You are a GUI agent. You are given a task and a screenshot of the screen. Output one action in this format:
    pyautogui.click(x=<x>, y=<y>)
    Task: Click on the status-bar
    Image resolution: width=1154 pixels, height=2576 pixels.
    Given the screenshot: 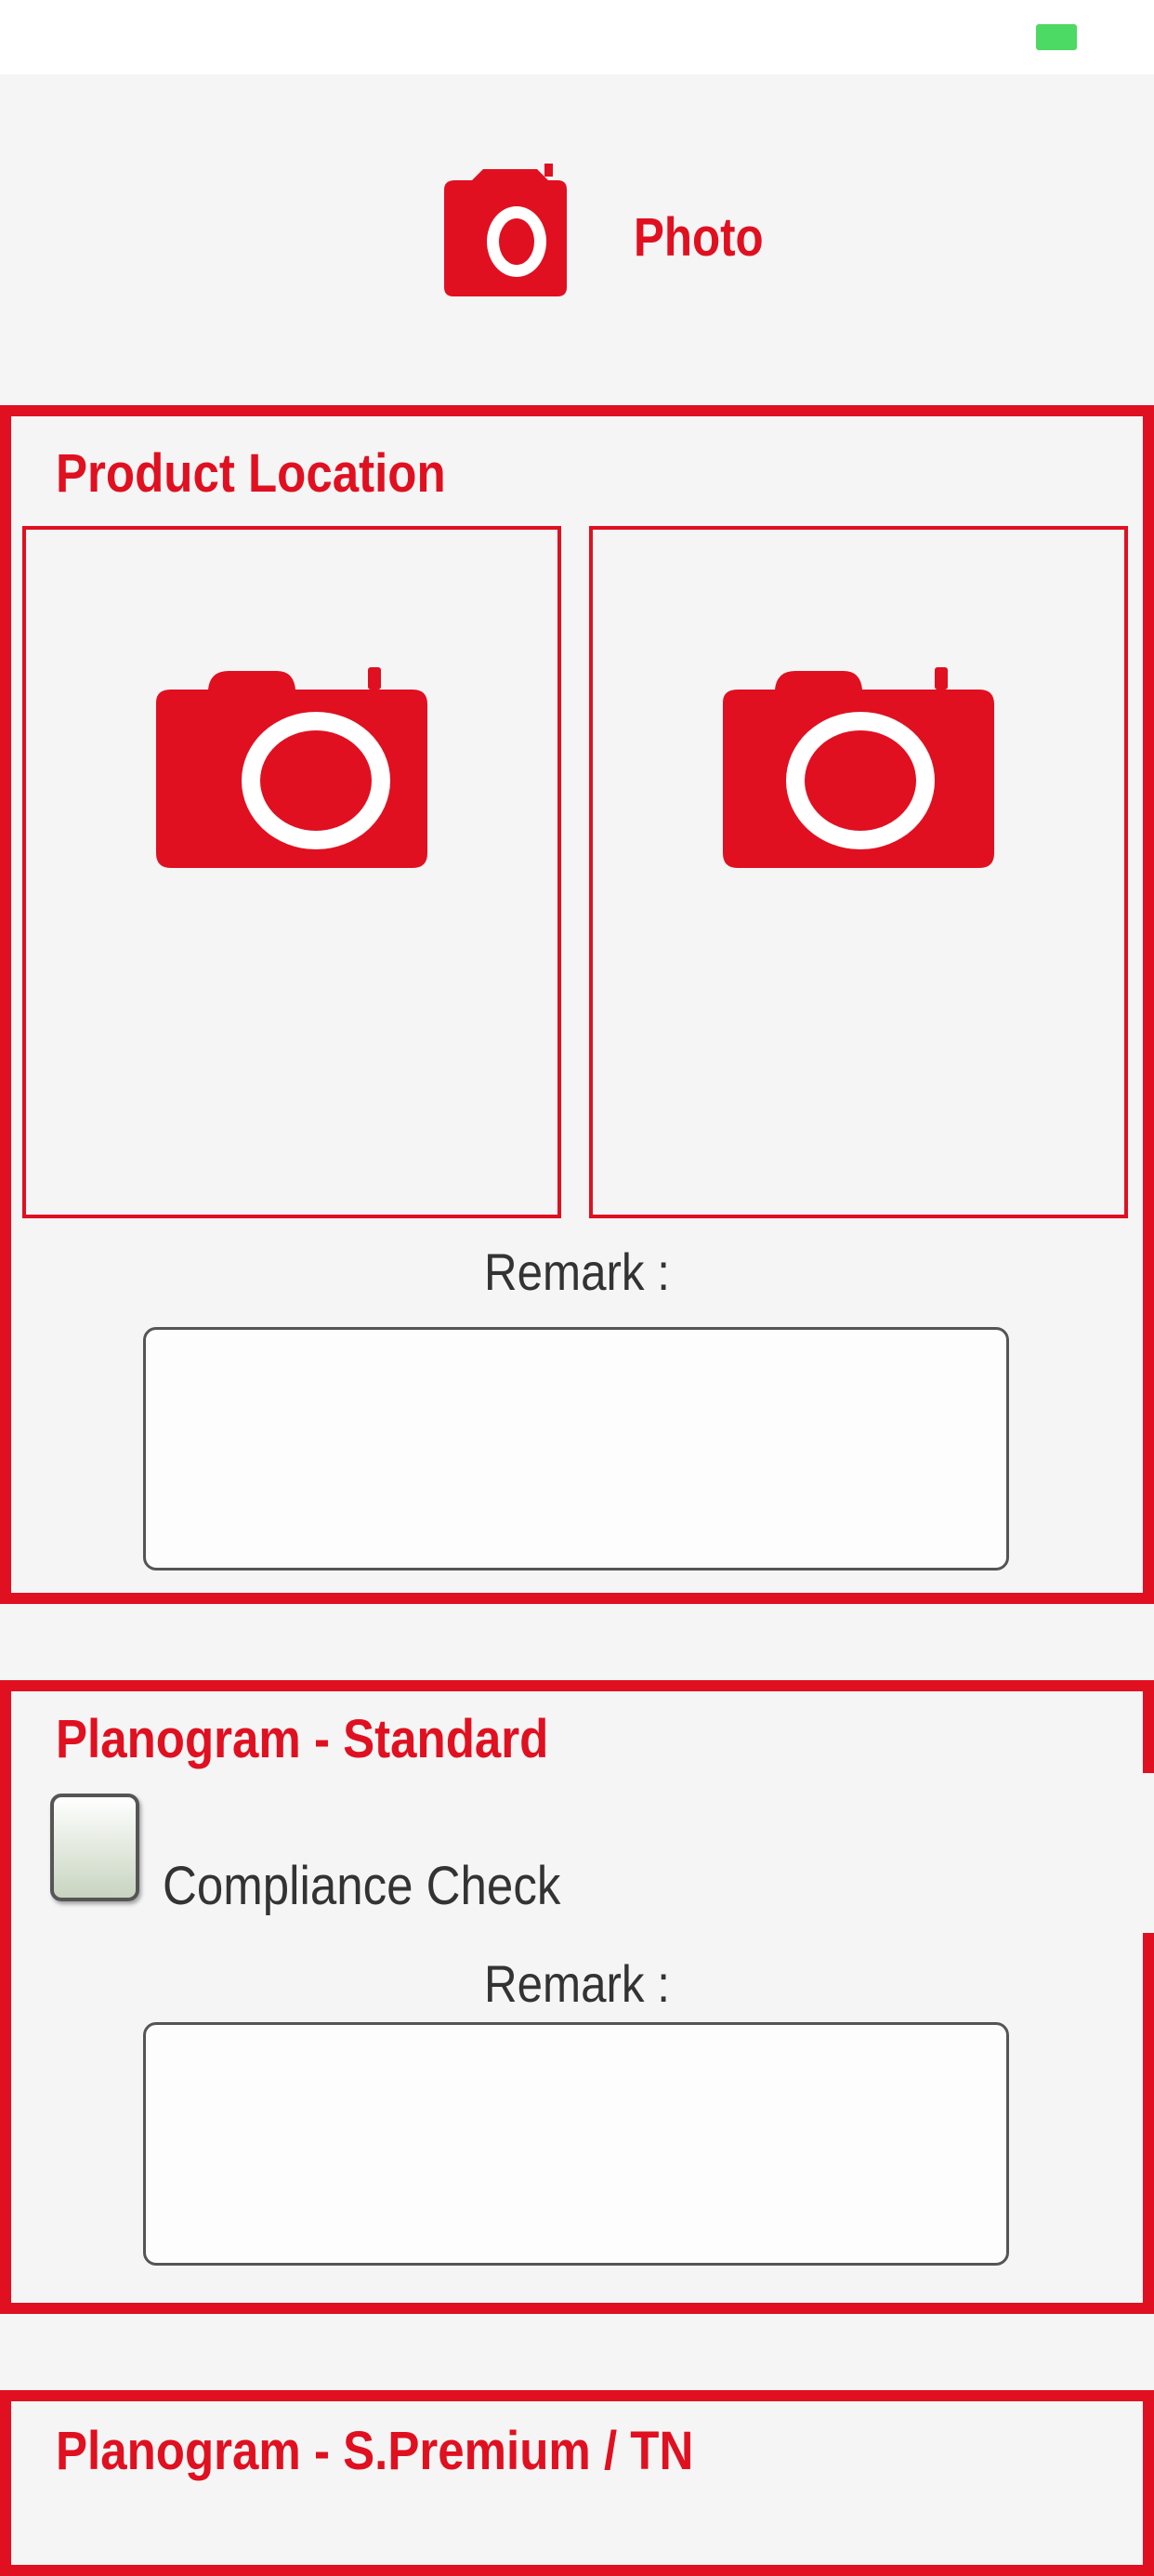 What is the action you would take?
    pyautogui.click(x=577, y=37)
    